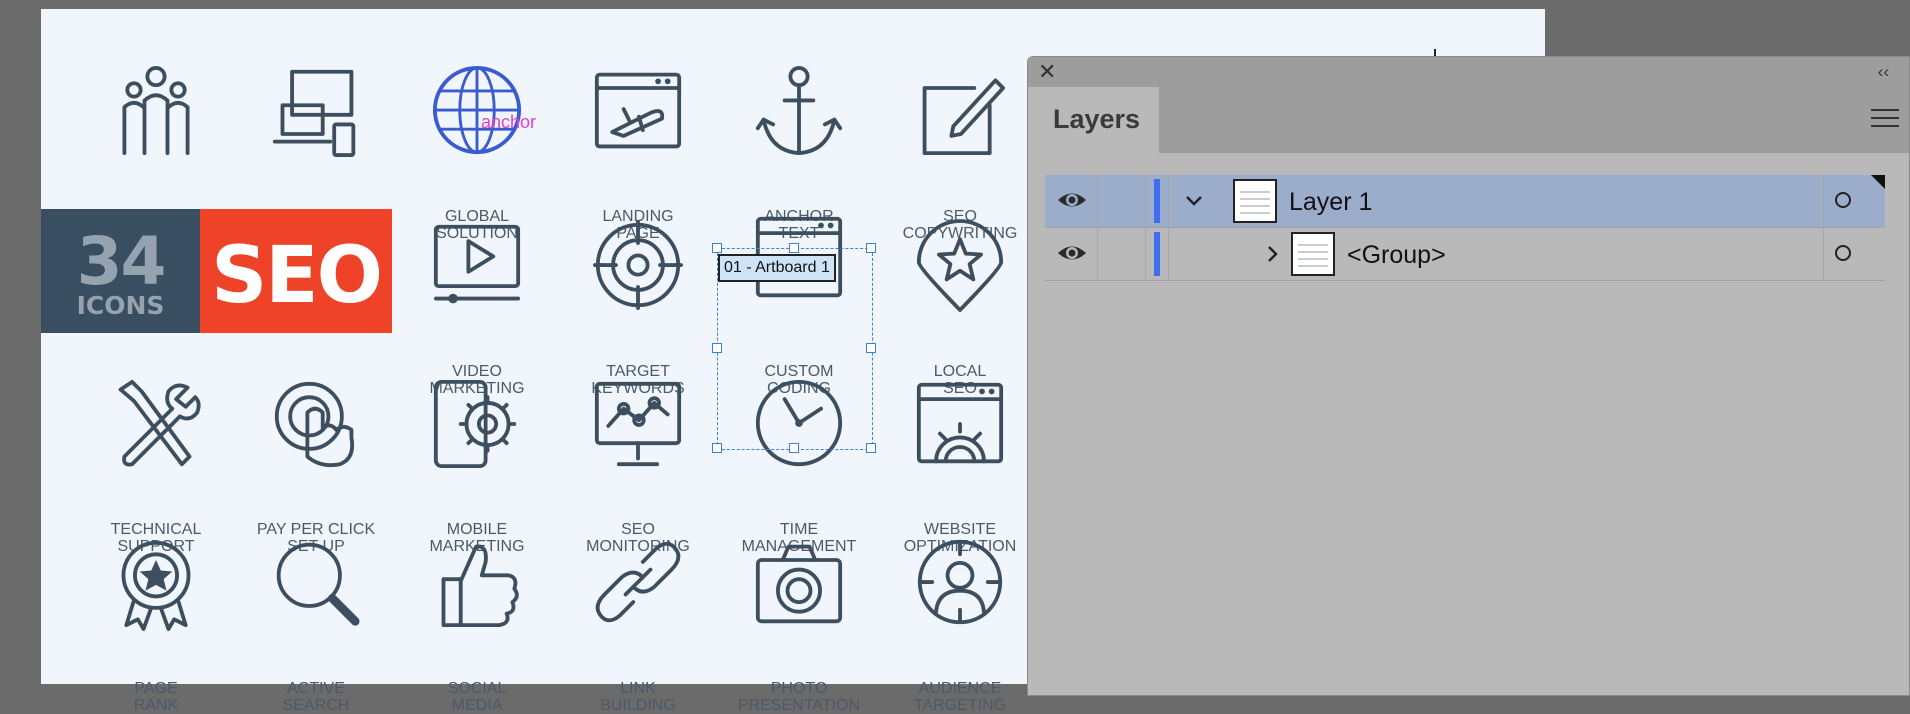 The width and height of the screenshot is (1910, 714). What do you see at coordinates (1883, 72) in the screenshot?
I see `collapse-panel-icon: ‹‹` at bounding box center [1883, 72].